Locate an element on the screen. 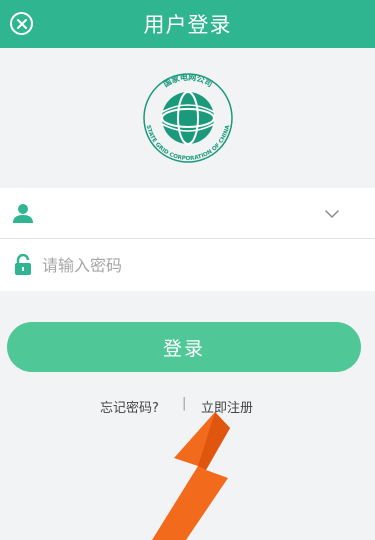 The height and width of the screenshot is (540, 375). page-title: 用户登录 is located at coordinates (187, 25).